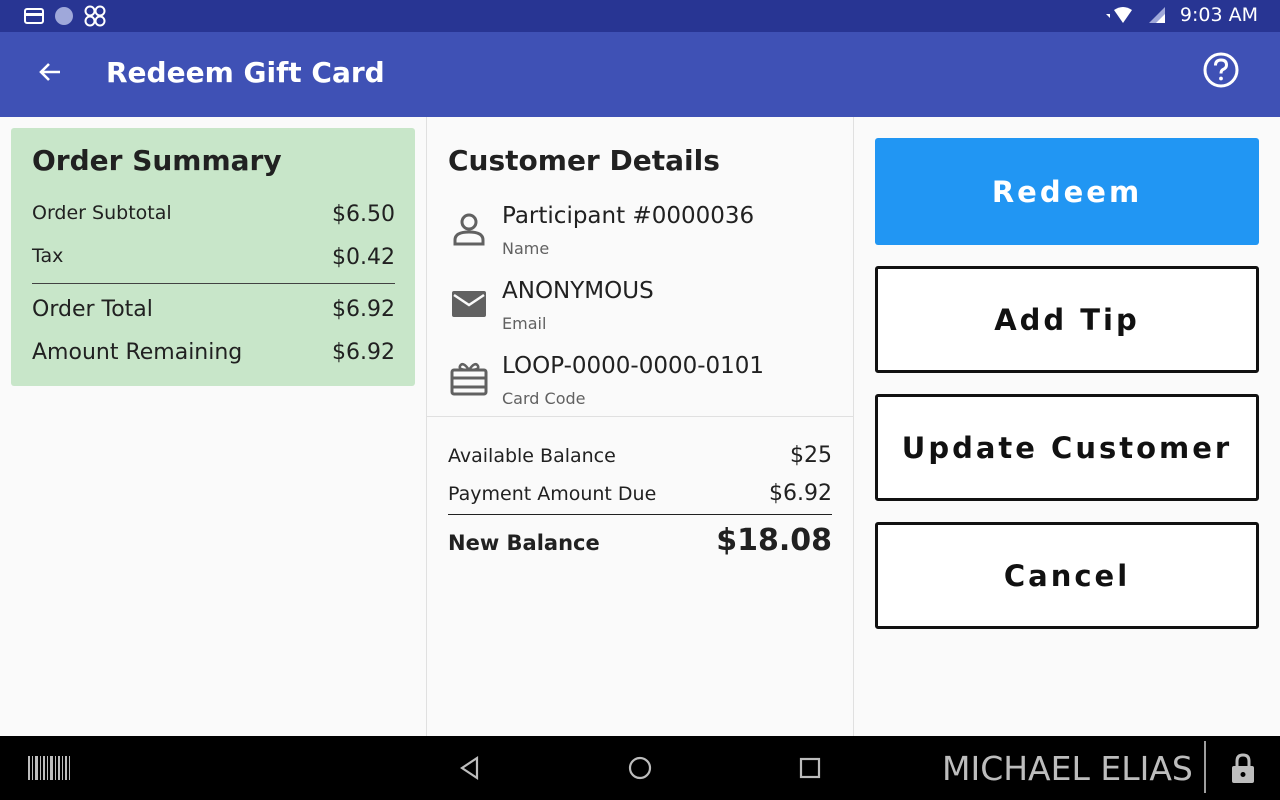 This screenshot has width=1280, height=800. What do you see at coordinates (810, 768) in the screenshot?
I see `nav-recents-icon` at bounding box center [810, 768].